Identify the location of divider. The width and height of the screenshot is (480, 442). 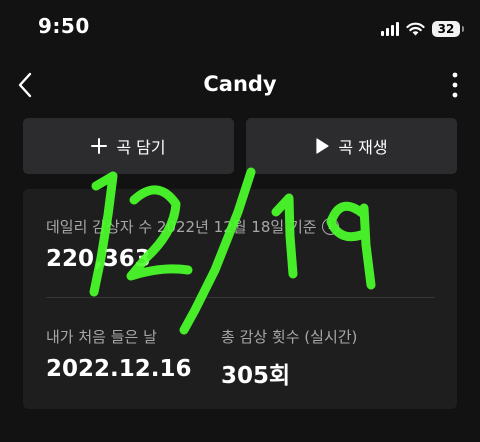
(240, 297).